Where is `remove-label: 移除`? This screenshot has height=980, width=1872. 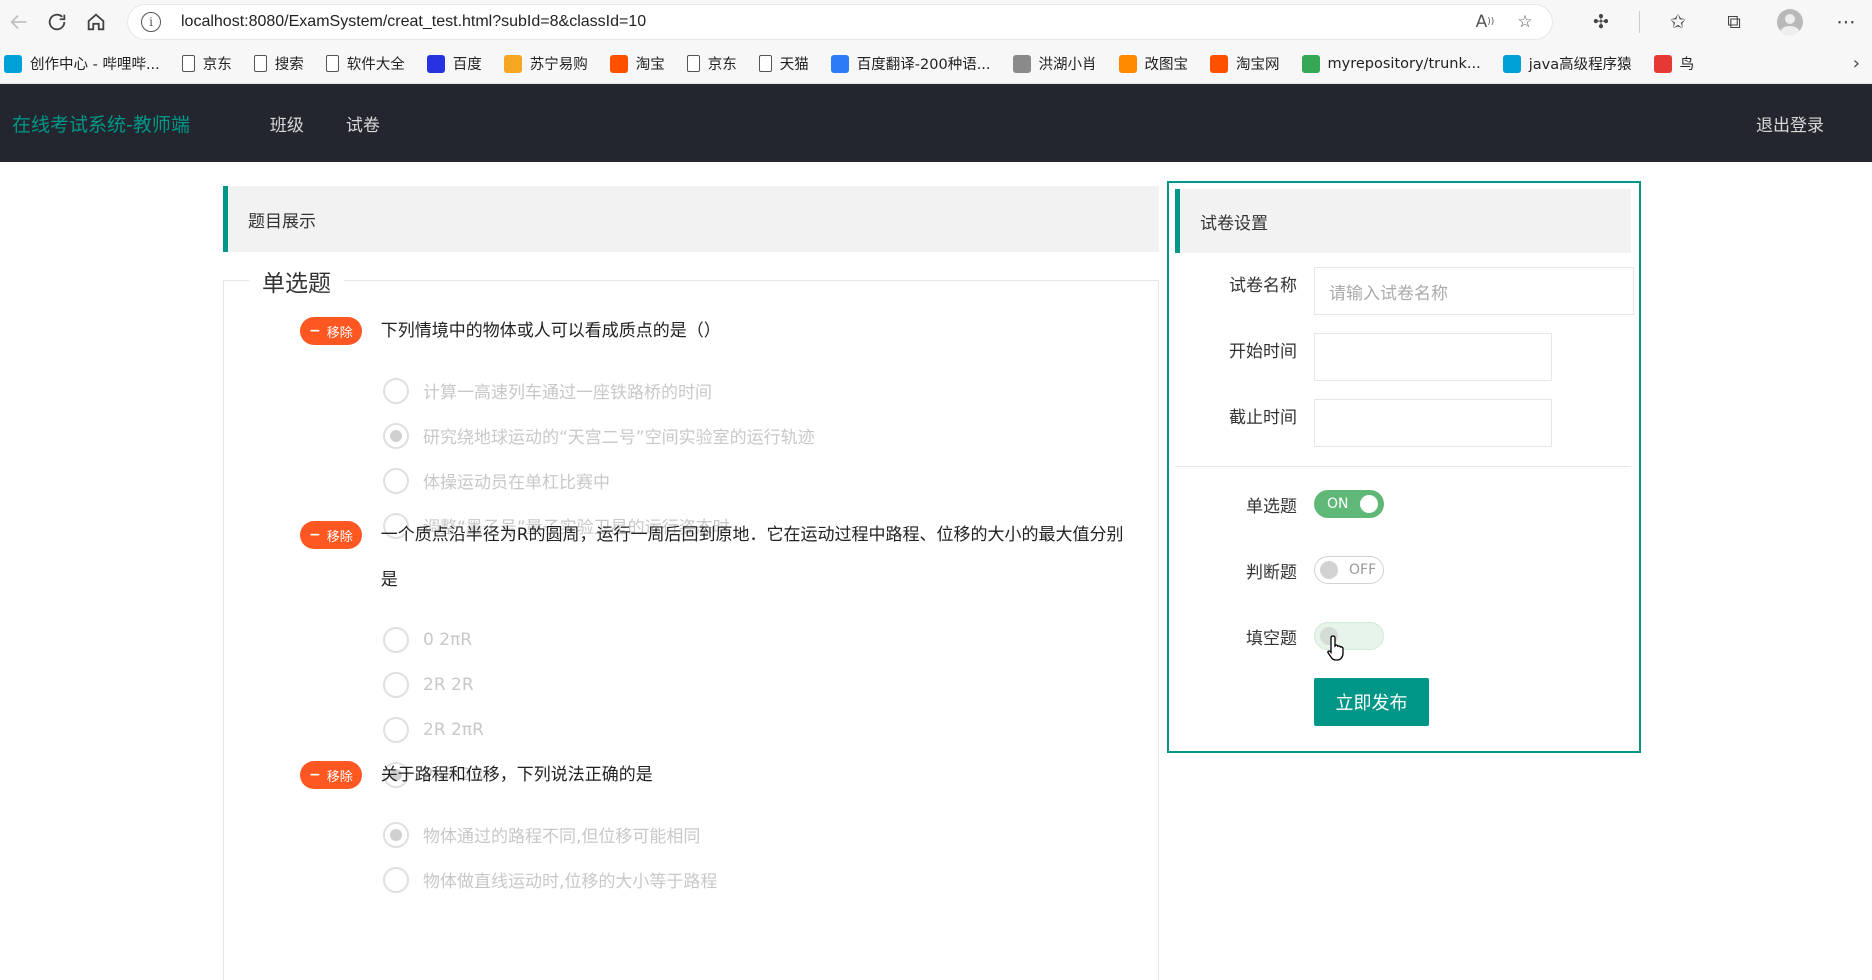 remove-label: 移除 is located at coordinates (339, 333).